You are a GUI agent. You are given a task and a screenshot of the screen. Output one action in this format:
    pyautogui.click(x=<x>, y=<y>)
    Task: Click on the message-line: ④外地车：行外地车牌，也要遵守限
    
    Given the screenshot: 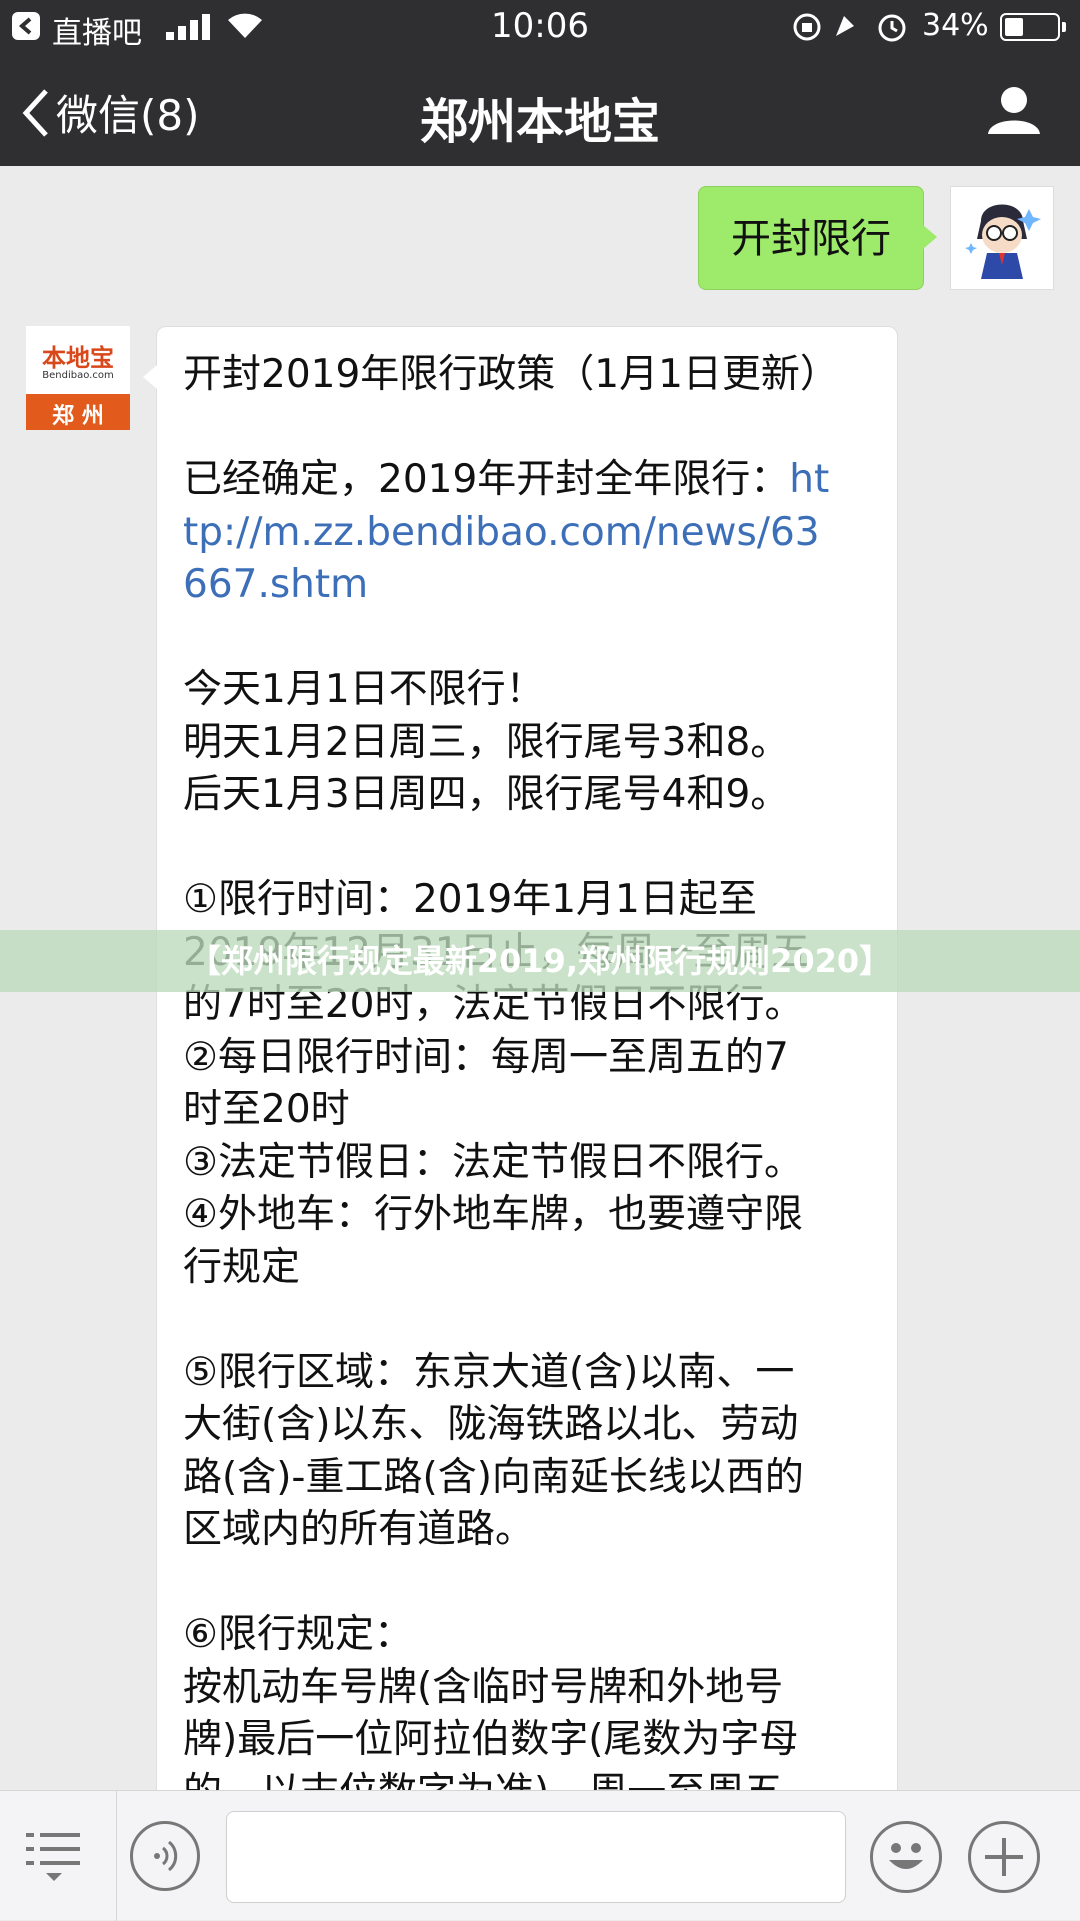 What is the action you would take?
    pyautogui.click(x=527, y=1215)
    